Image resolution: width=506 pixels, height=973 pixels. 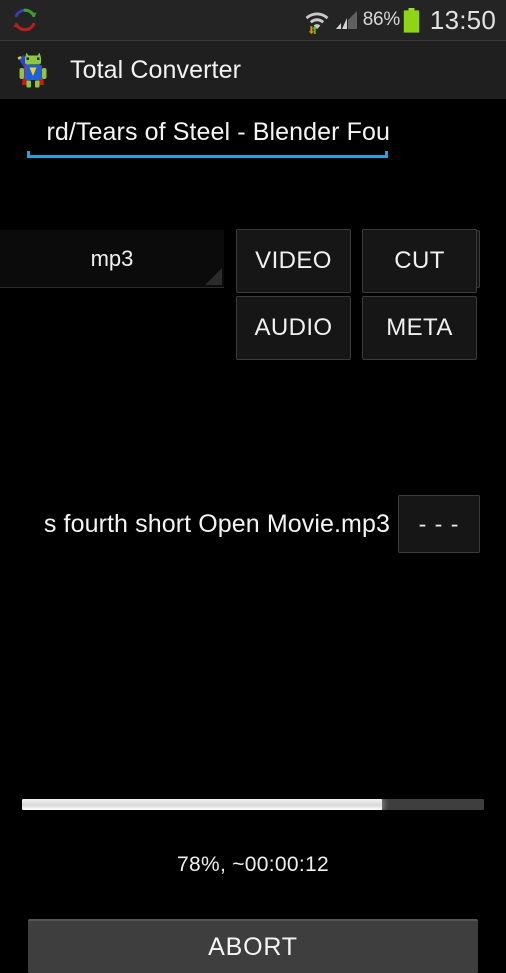 I want to click on spinner-dropdown-icon, so click(x=213, y=276).